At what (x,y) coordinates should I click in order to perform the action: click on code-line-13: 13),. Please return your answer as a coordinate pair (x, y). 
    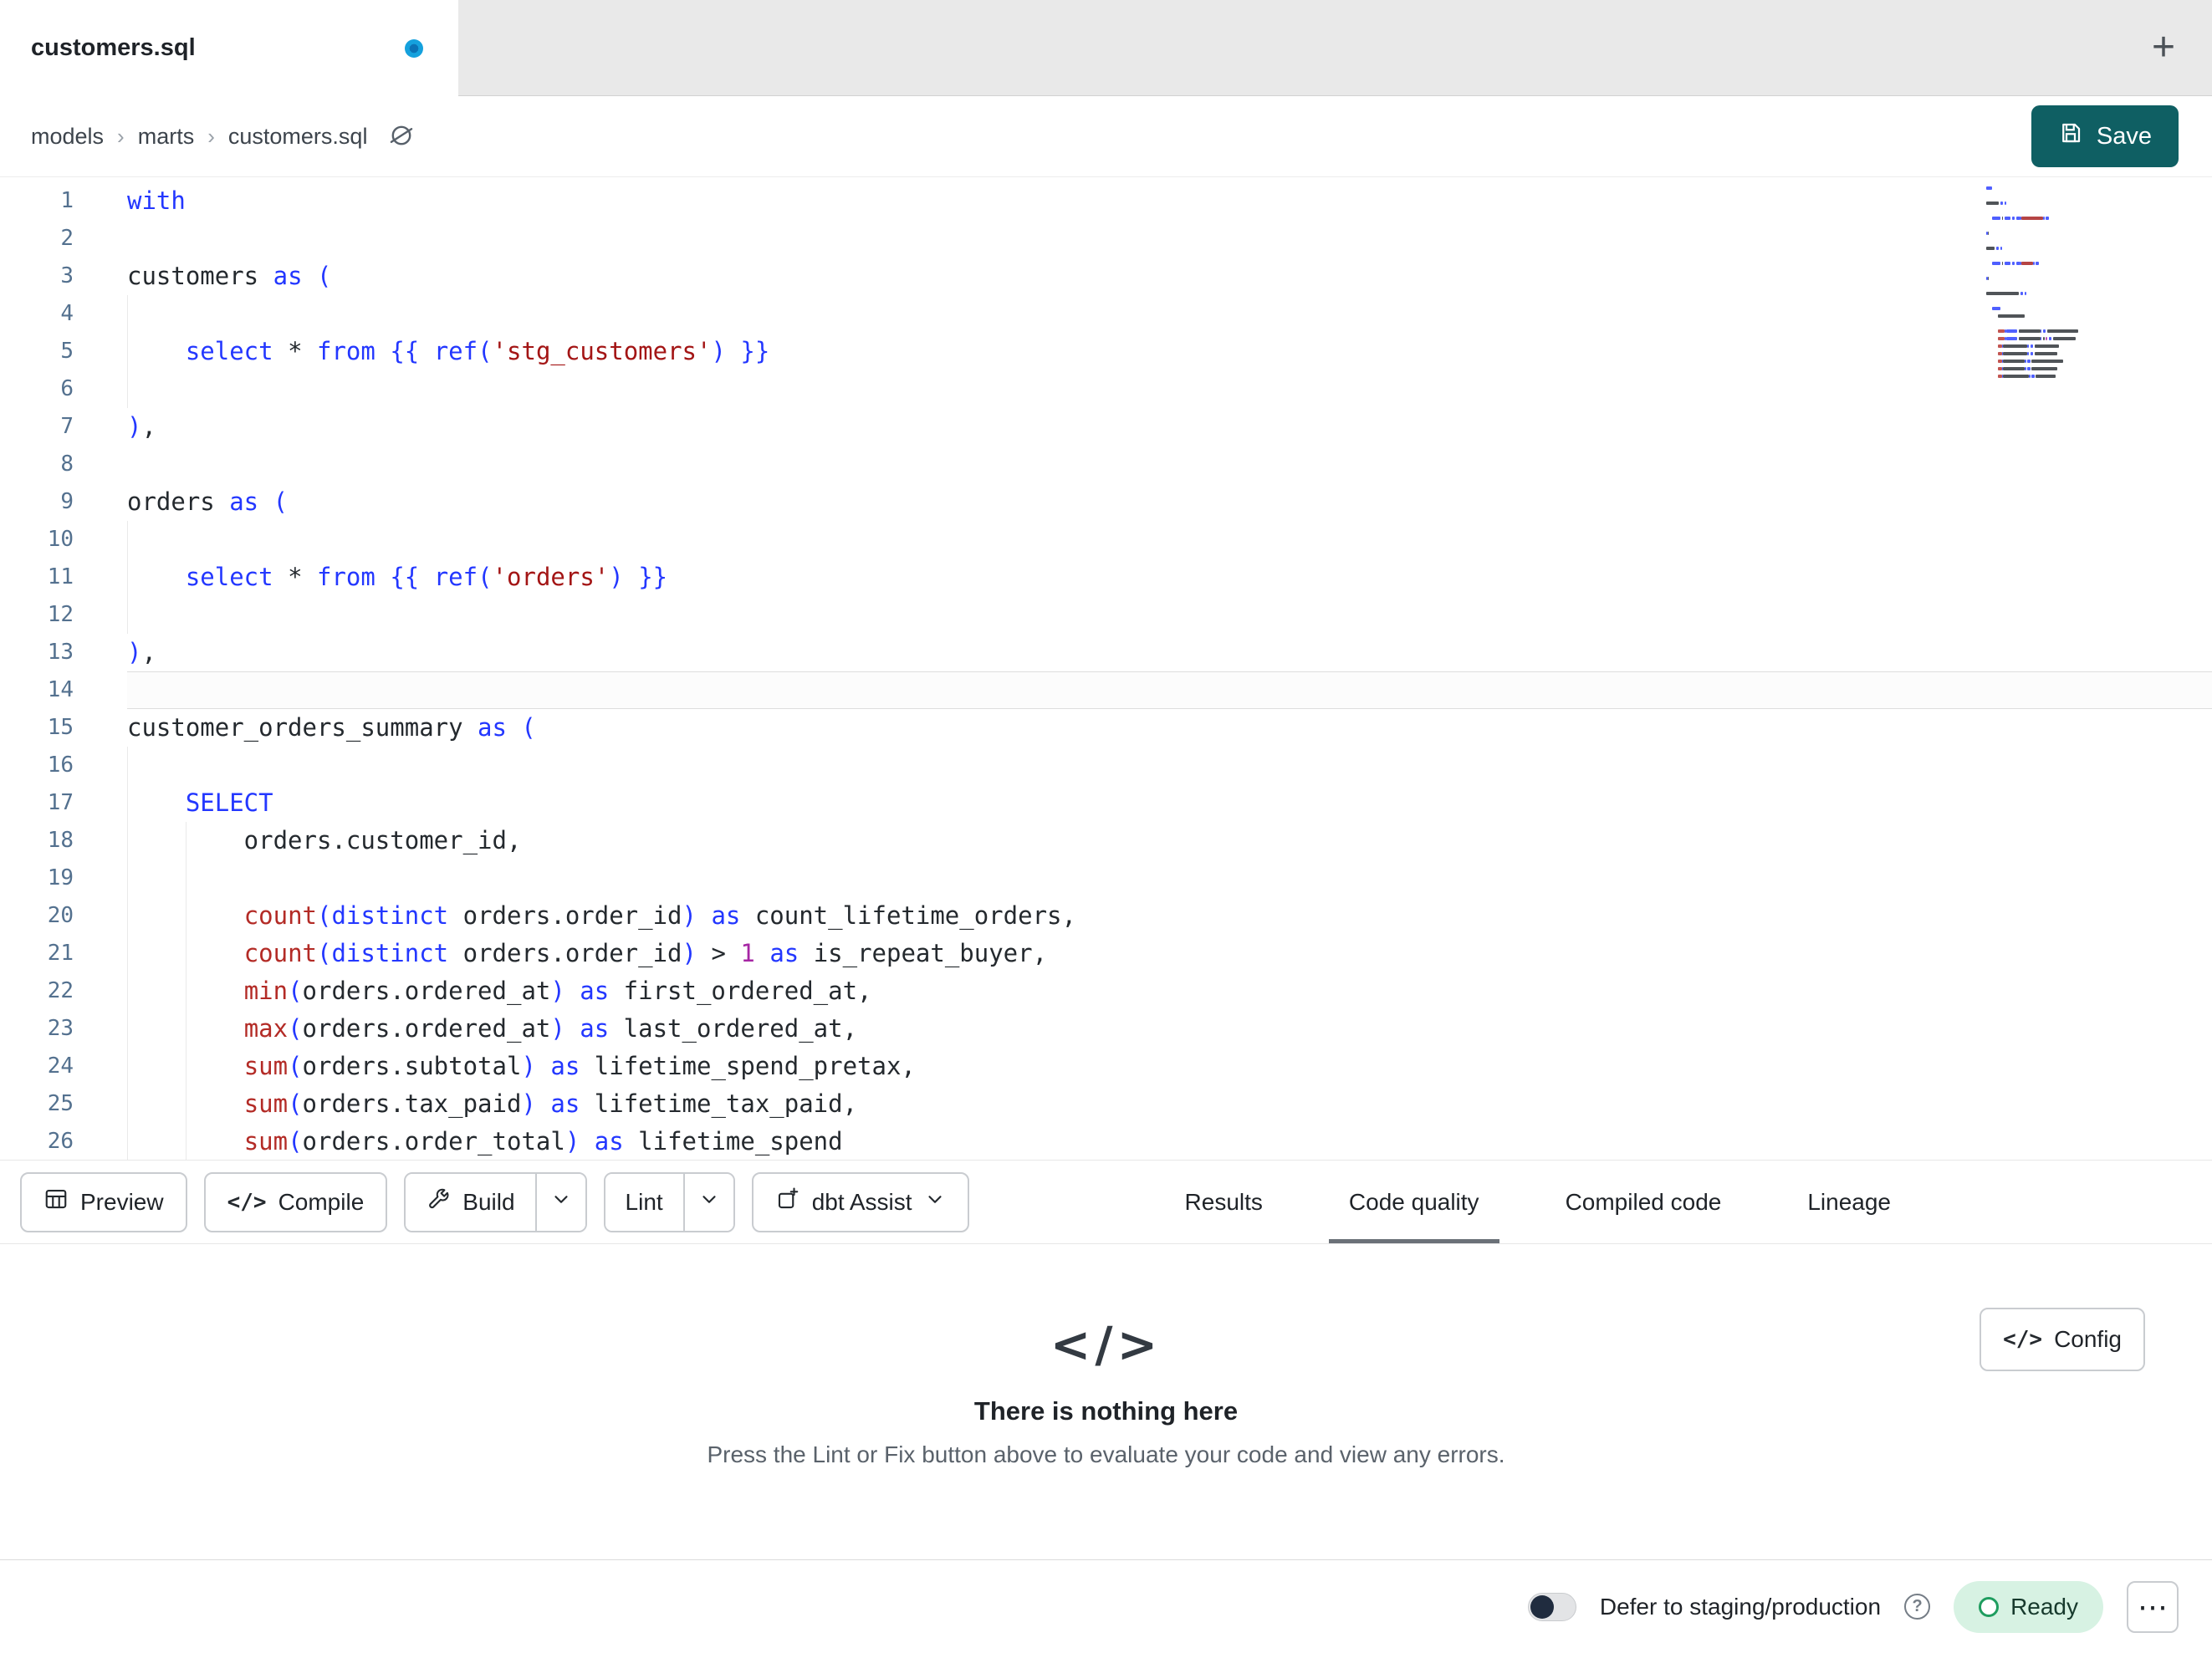
    Looking at the image, I should click on (1106, 652).